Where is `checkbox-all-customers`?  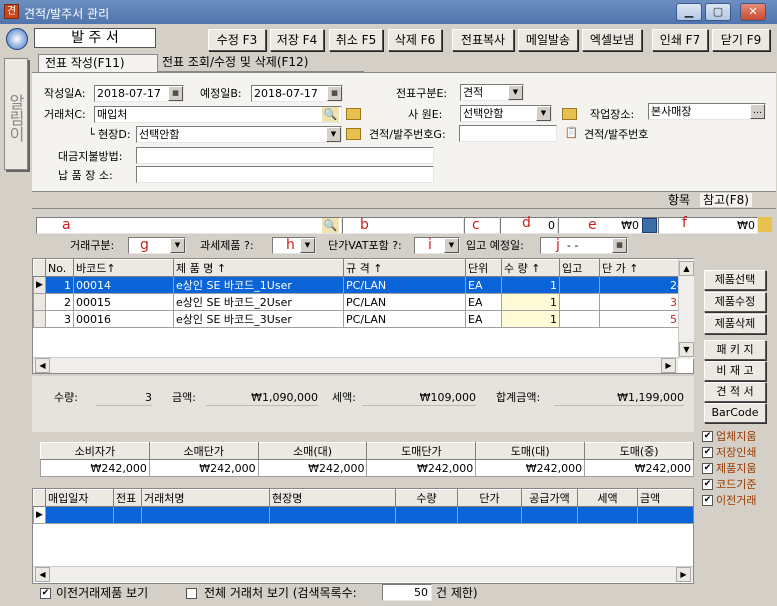
checkbox-all-customers is located at coordinates (191, 593).